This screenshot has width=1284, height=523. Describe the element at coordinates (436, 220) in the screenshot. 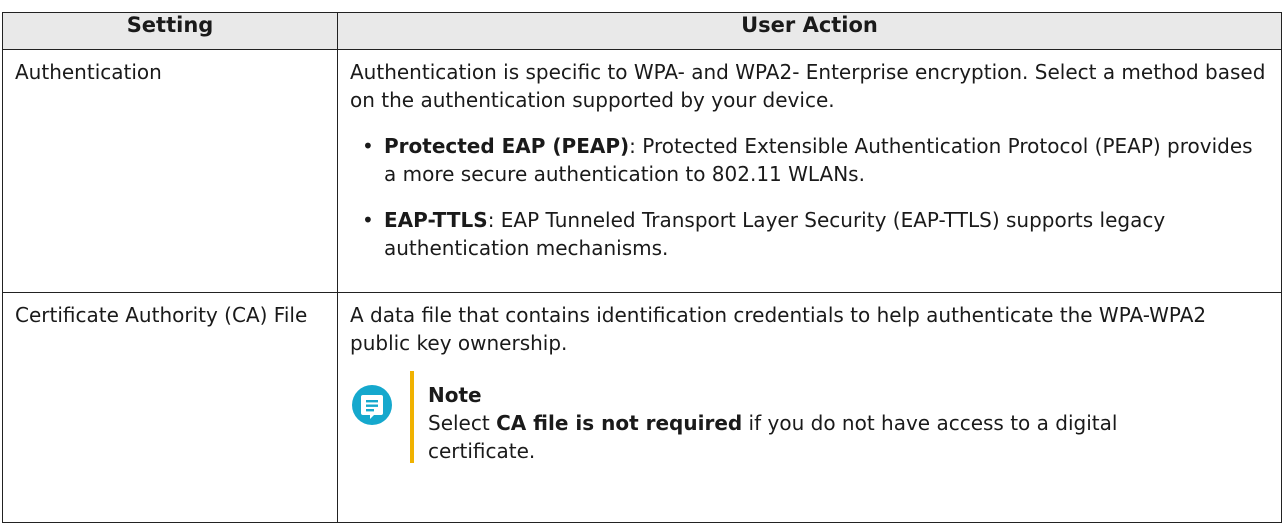

I see `method-term: EAP-TTLS` at that location.